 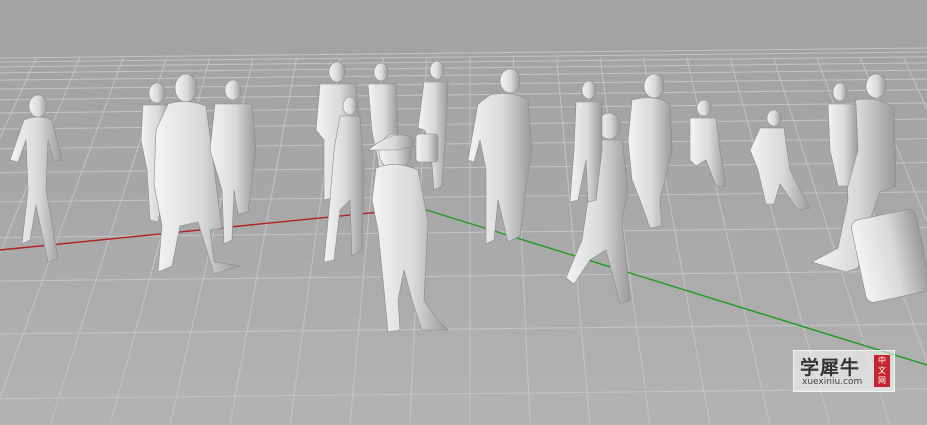 I want to click on site-watermark: 学犀牛 xuexiniu.com 中 文 网, so click(x=844, y=371).